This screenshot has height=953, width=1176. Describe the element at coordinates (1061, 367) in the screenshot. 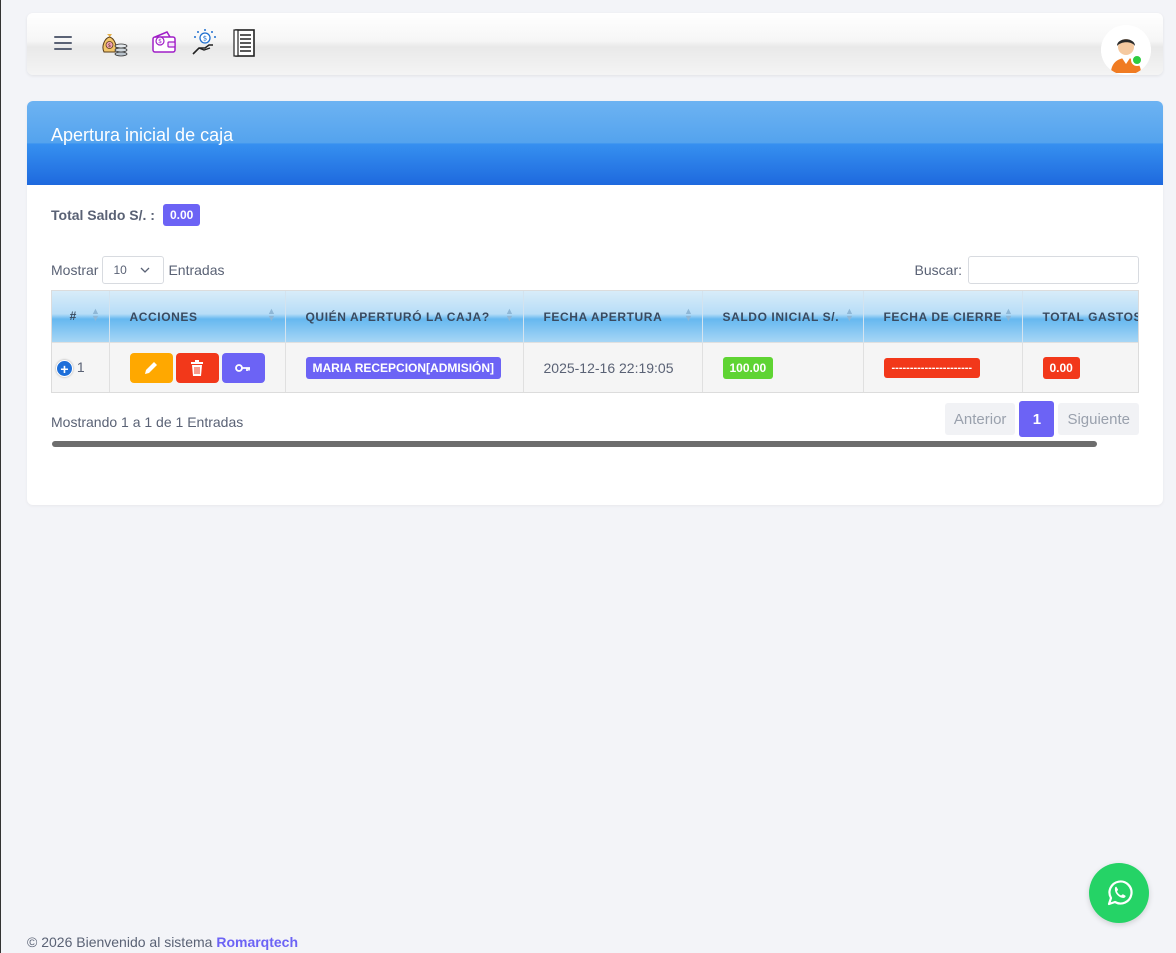

I see `total-expenses-badge: 0.00` at that location.